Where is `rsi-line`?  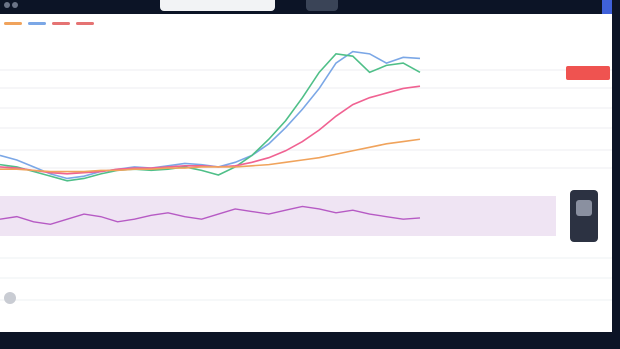
rsi-line is located at coordinates (210, 215).